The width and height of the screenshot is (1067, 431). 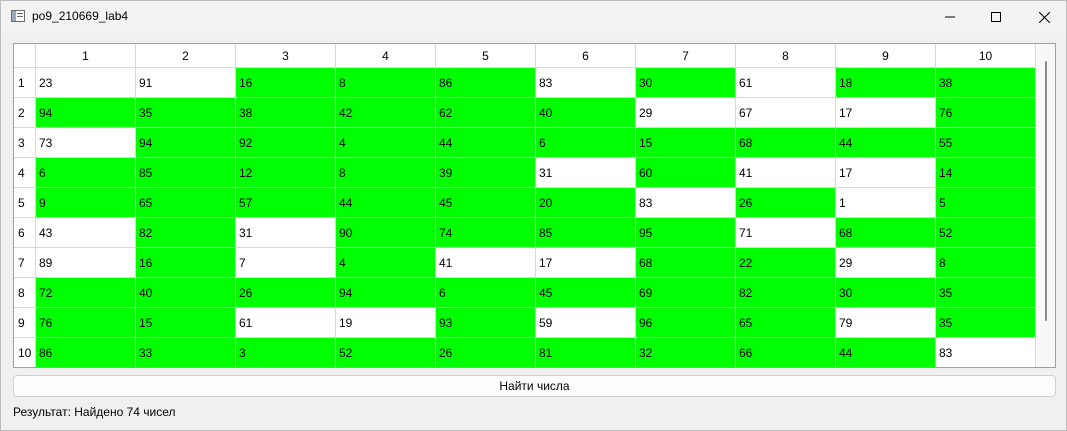 What do you see at coordinates (586, 352) in the screenshot?
I see `table-cell: 81` at bounding box center [586, 352].